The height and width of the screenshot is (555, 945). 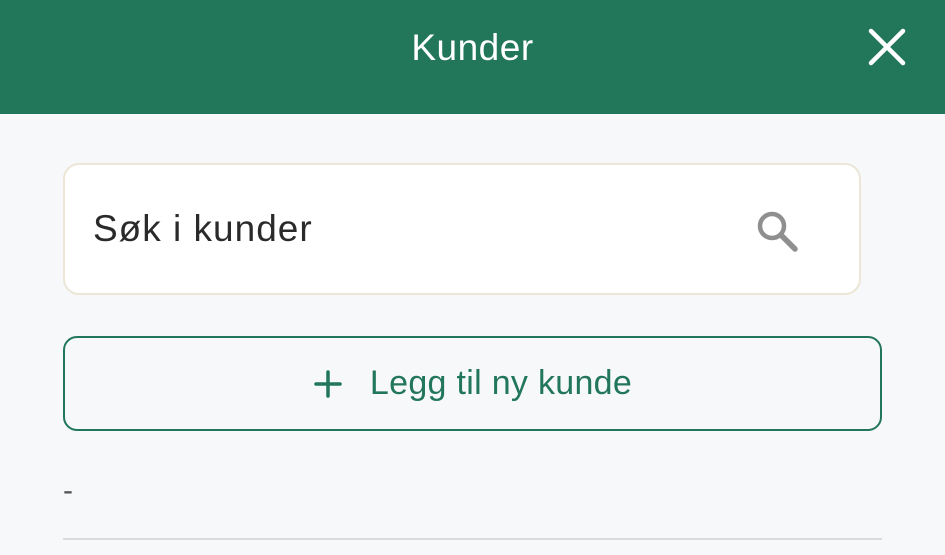 I want to click on customer-list-item: -, so click(x=472, y=501).